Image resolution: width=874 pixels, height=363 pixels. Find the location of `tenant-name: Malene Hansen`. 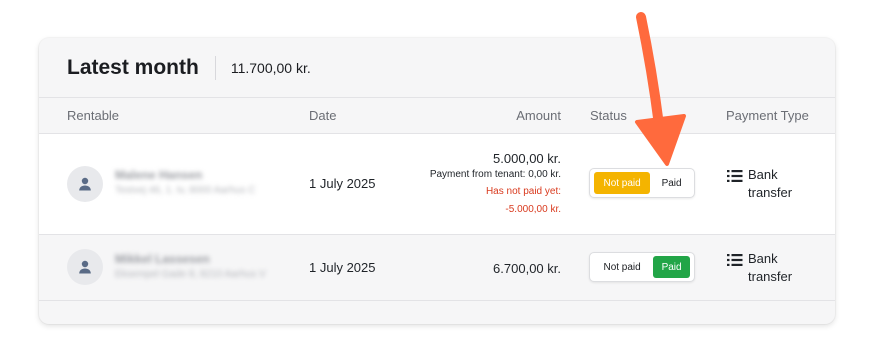

tenant-name: Malene Hansen is located at coordinates (158, 175).